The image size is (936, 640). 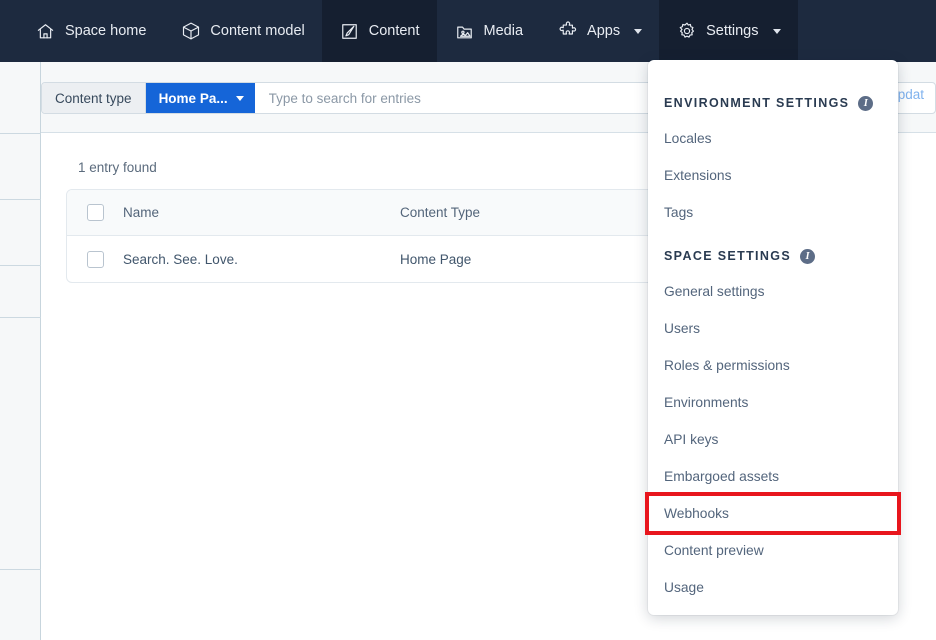 I want to click on menu-item-users: Users, so click(x=773, y=328).